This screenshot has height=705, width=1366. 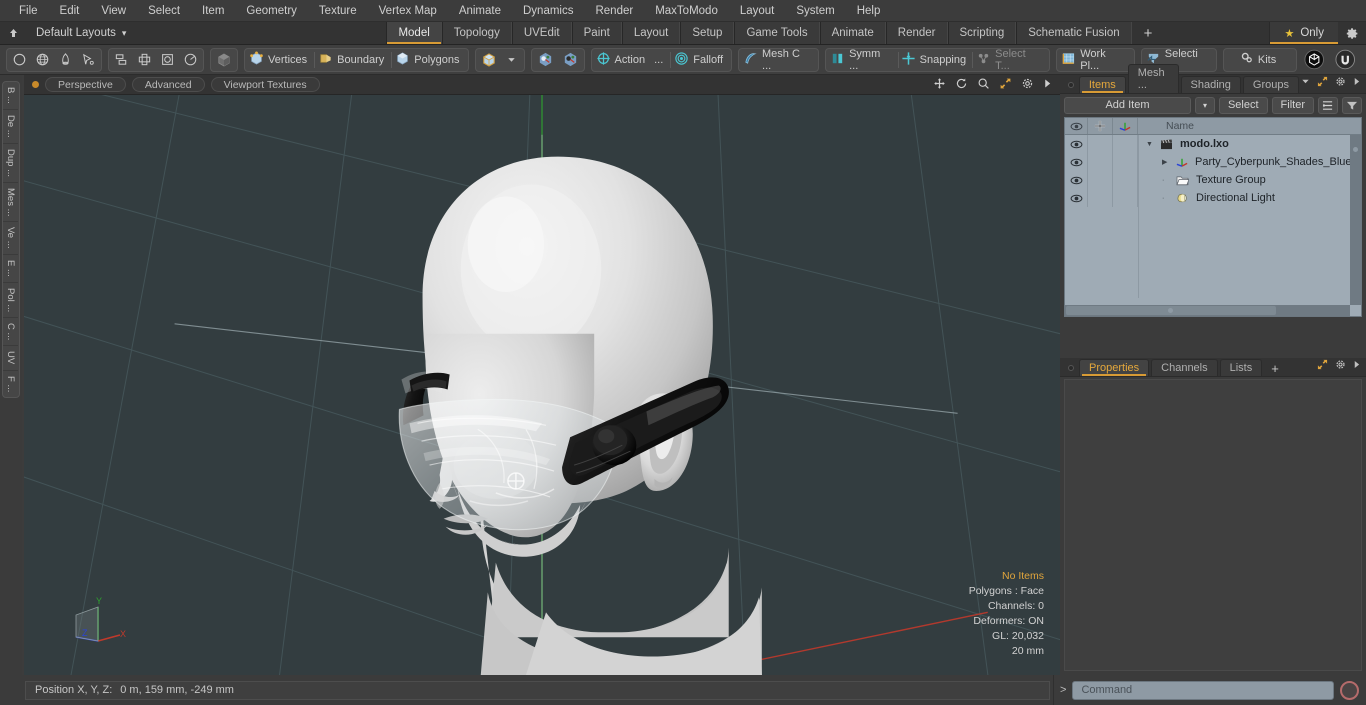 I want to click on layout-tab-uvedit: UVEdit, so click(x=541, y=33).